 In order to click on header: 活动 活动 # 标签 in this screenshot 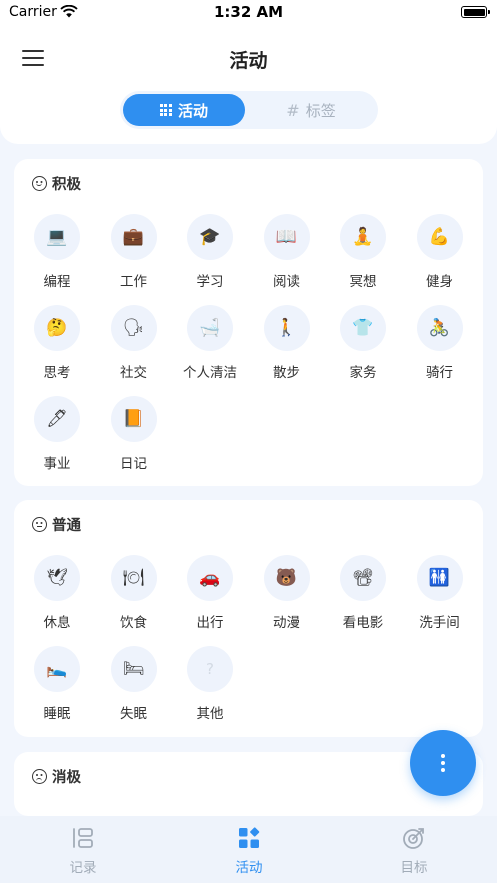, I will do `click(248, 85)`.